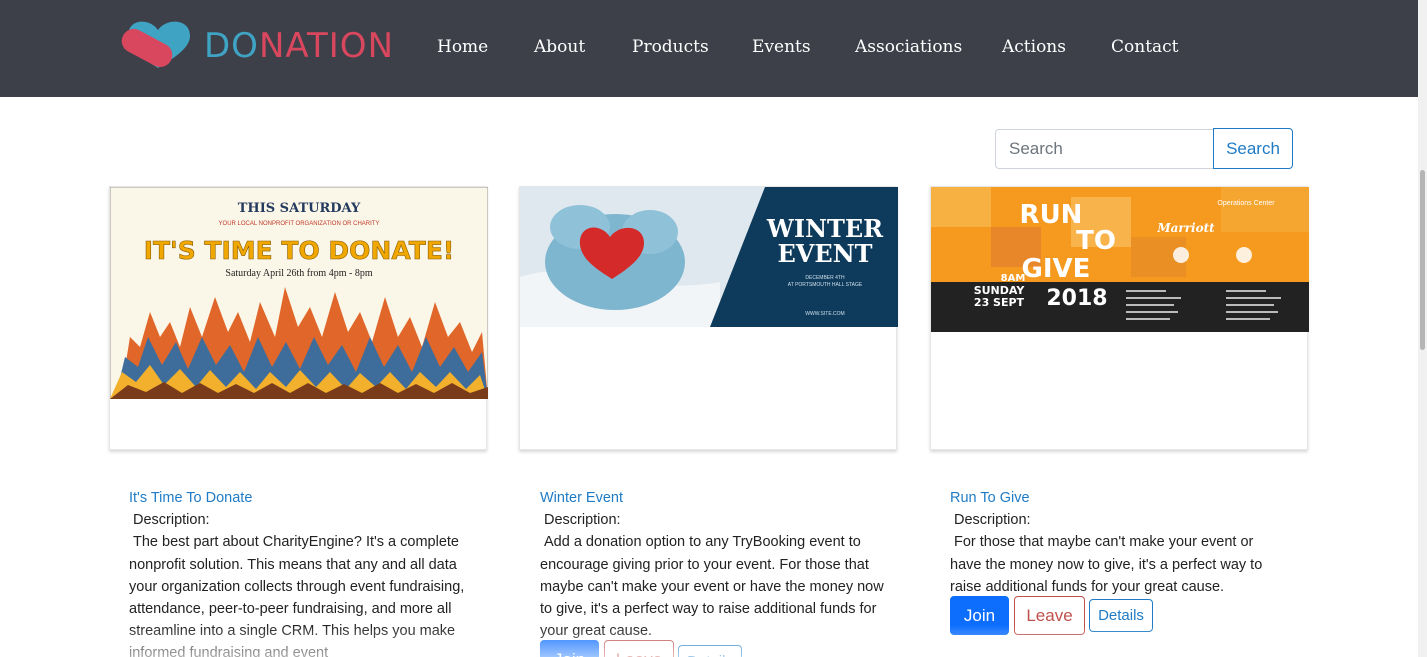  What do you see at coordinates (999, 302) in the screenshot?
I see `poster-date: 23 SEPT` at bounding box center [999, 302].